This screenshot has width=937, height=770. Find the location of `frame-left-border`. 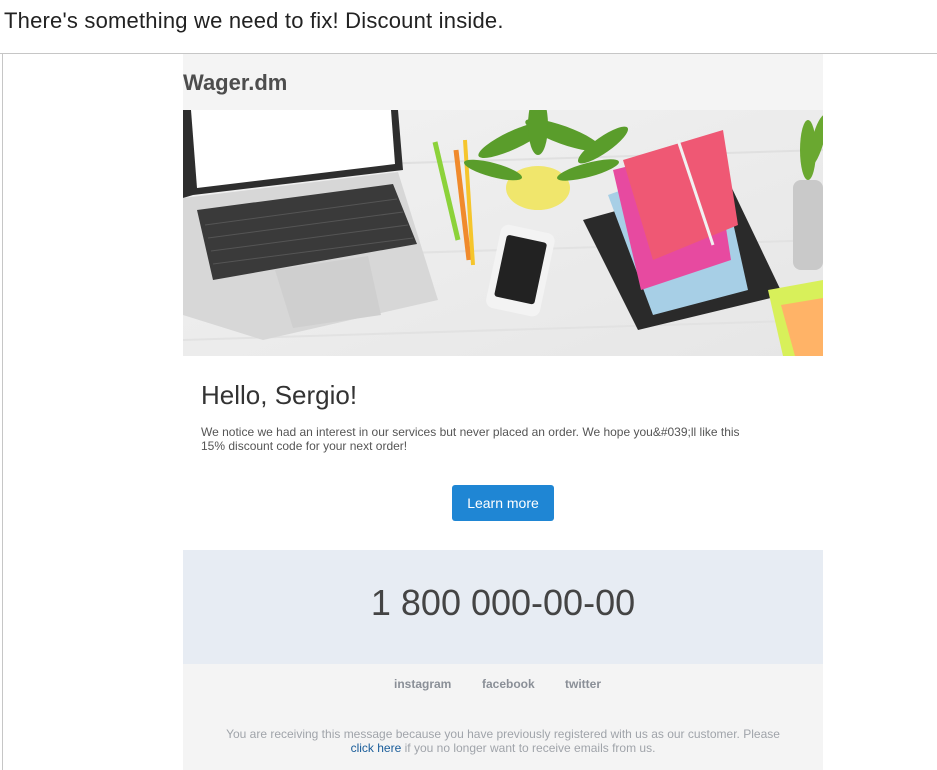

frame-left-border is located at coordinates (2, 411).